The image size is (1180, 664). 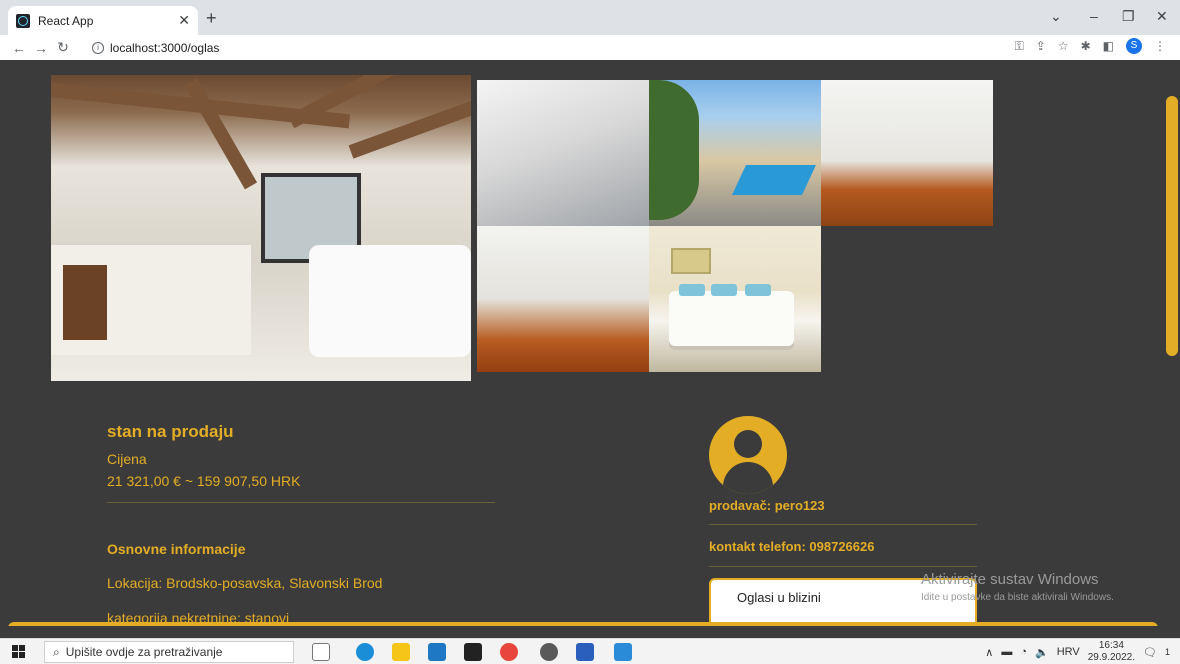 I want to click on volume-icon: 🔈, so click(x=1042, y=652).